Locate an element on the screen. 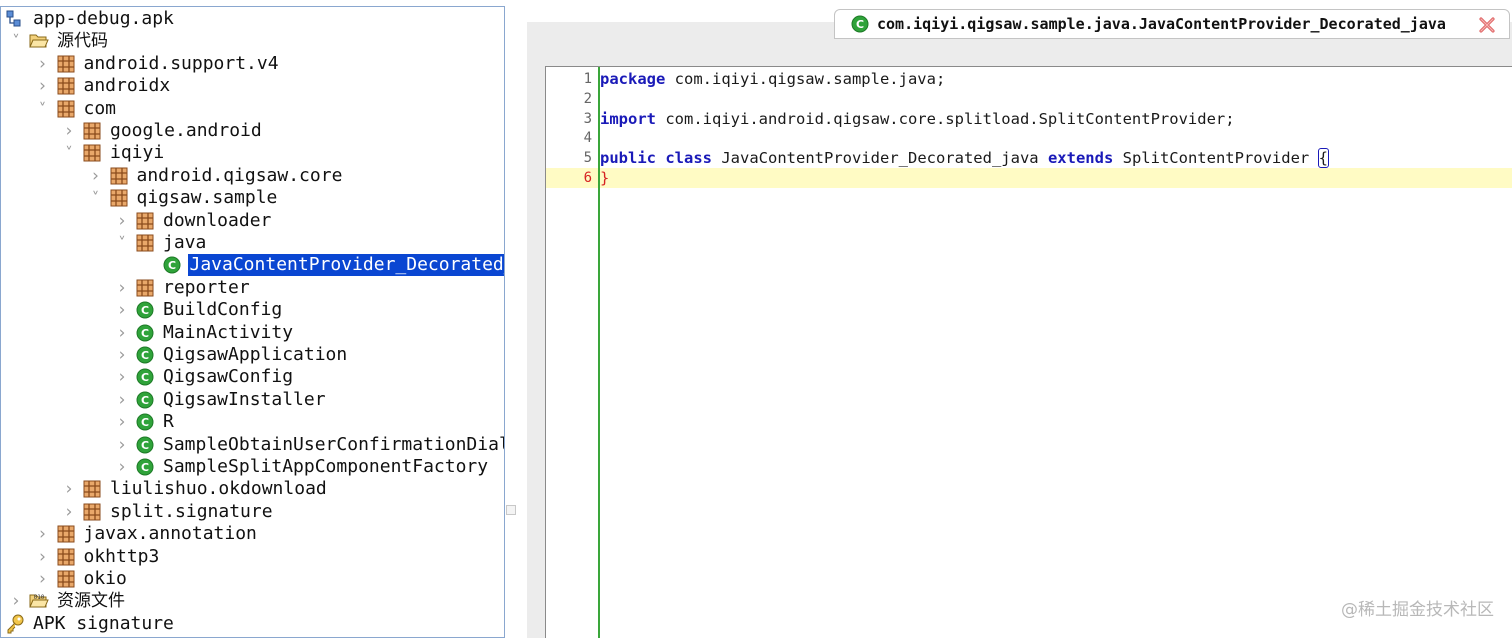 This screenshot has width=1512, height=638. tree-item: › C R is located at coordinates (145, 422).